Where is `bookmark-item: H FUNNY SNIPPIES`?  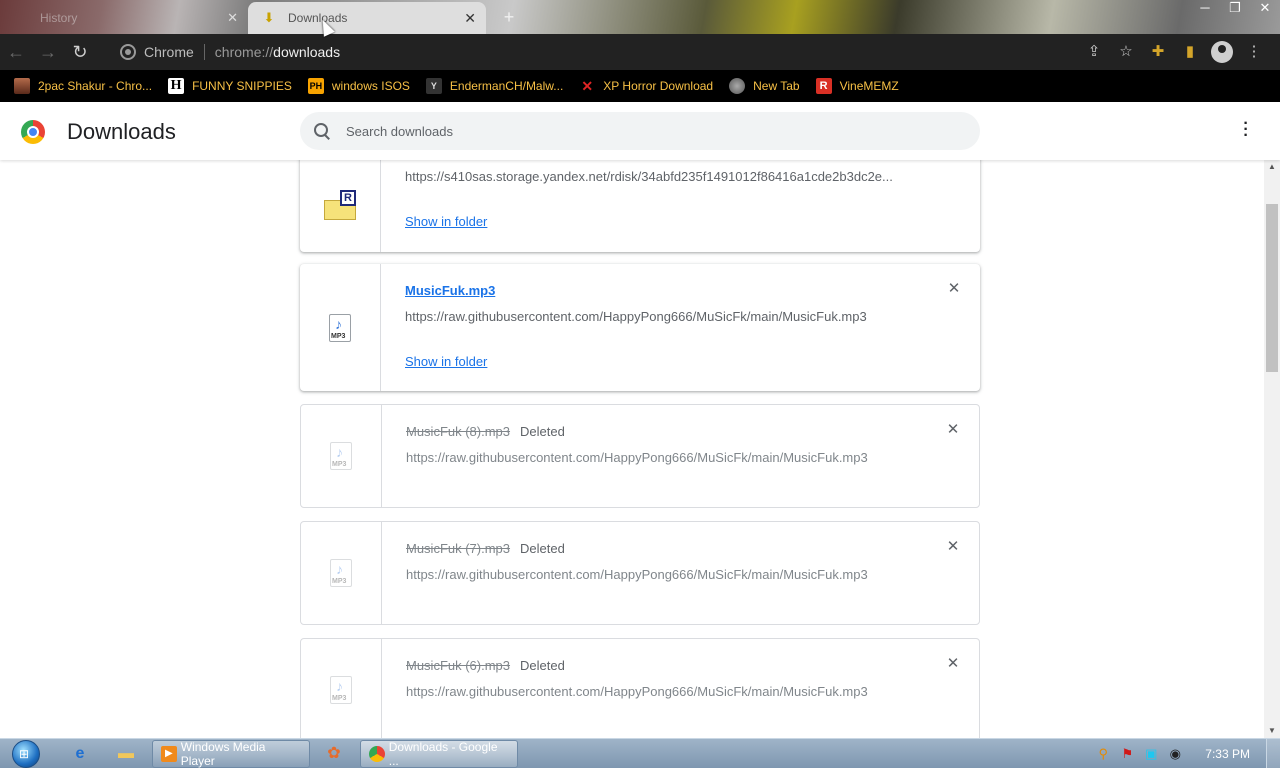
bookmark-item: H FUNNY SNIPPIES is located at coordinates (230, 86).